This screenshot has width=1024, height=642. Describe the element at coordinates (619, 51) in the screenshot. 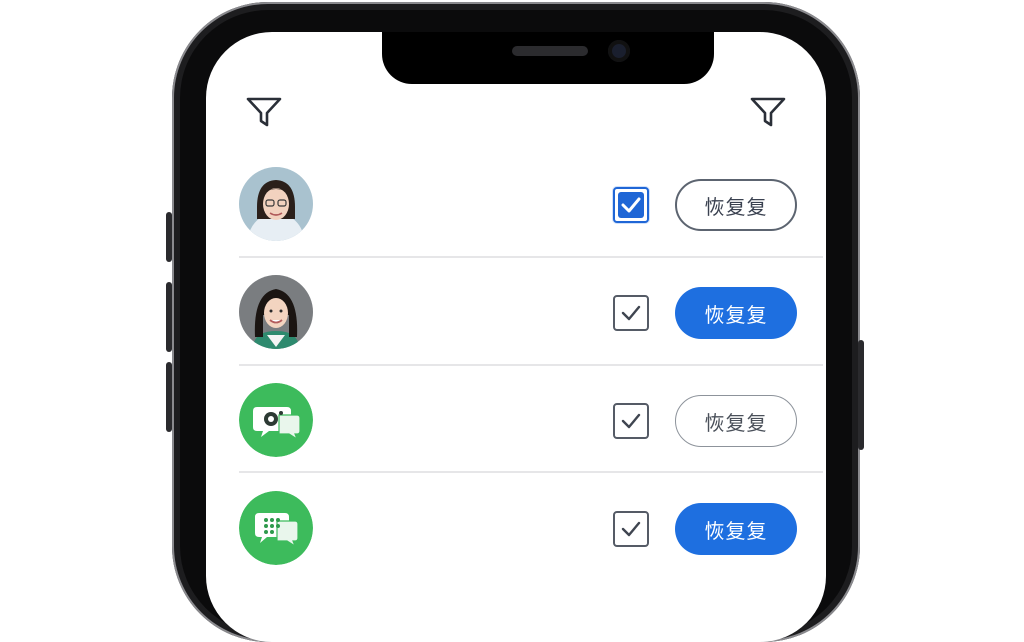

I see `front-camera` at that location.